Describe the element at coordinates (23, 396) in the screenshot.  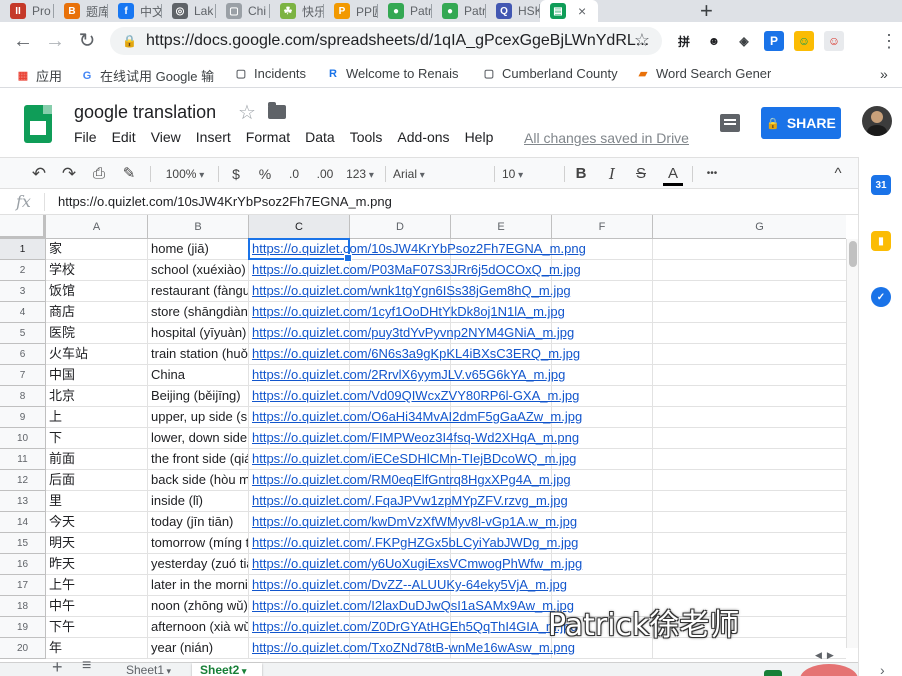
I see `row-header: 8` at that location.